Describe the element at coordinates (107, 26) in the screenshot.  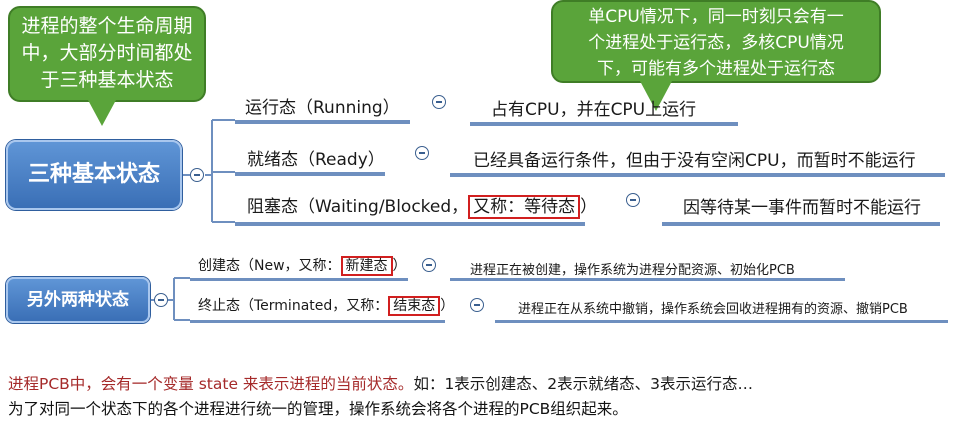
I see `note-line: 进程的整个生命周期` at that location.